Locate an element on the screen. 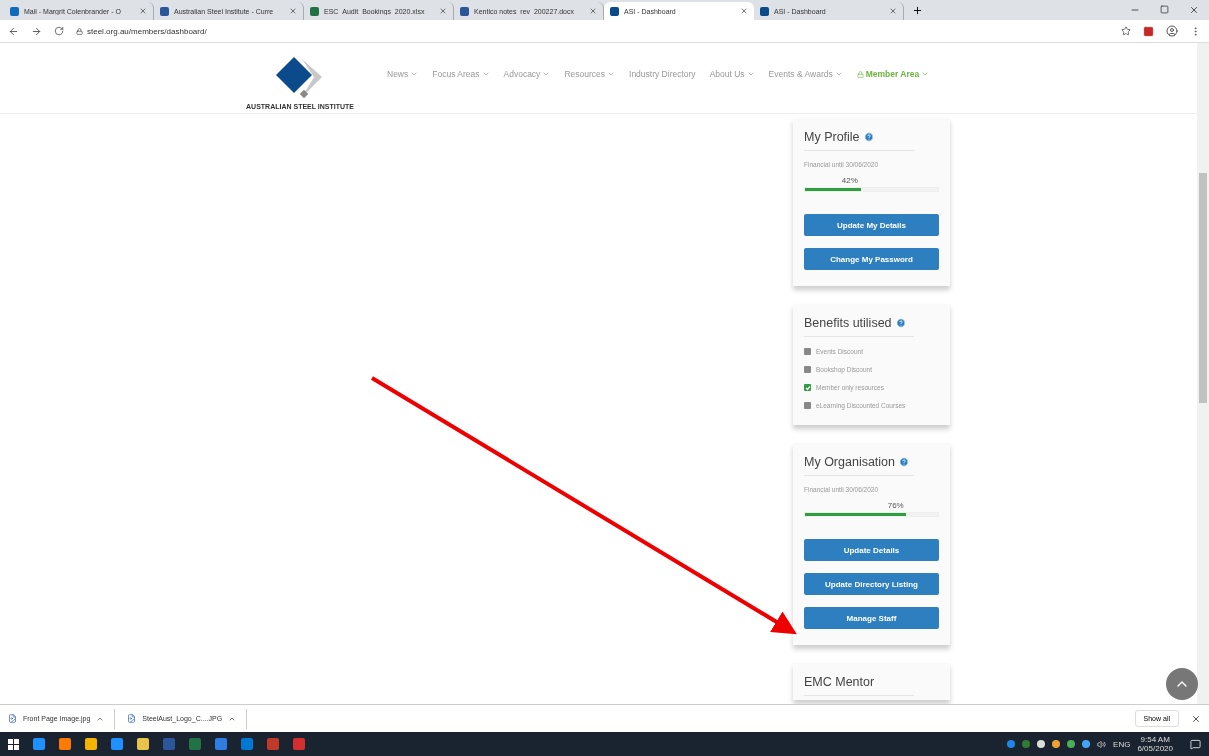 The width and height of the screenshot is (1209, 756). scroll-thumb is located at coordinates (1203, 288).